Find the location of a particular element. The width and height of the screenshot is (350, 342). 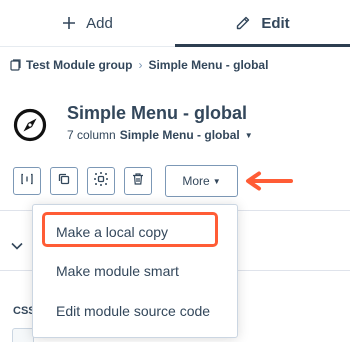

smart-module-icon is located at coordinates (101, 181).